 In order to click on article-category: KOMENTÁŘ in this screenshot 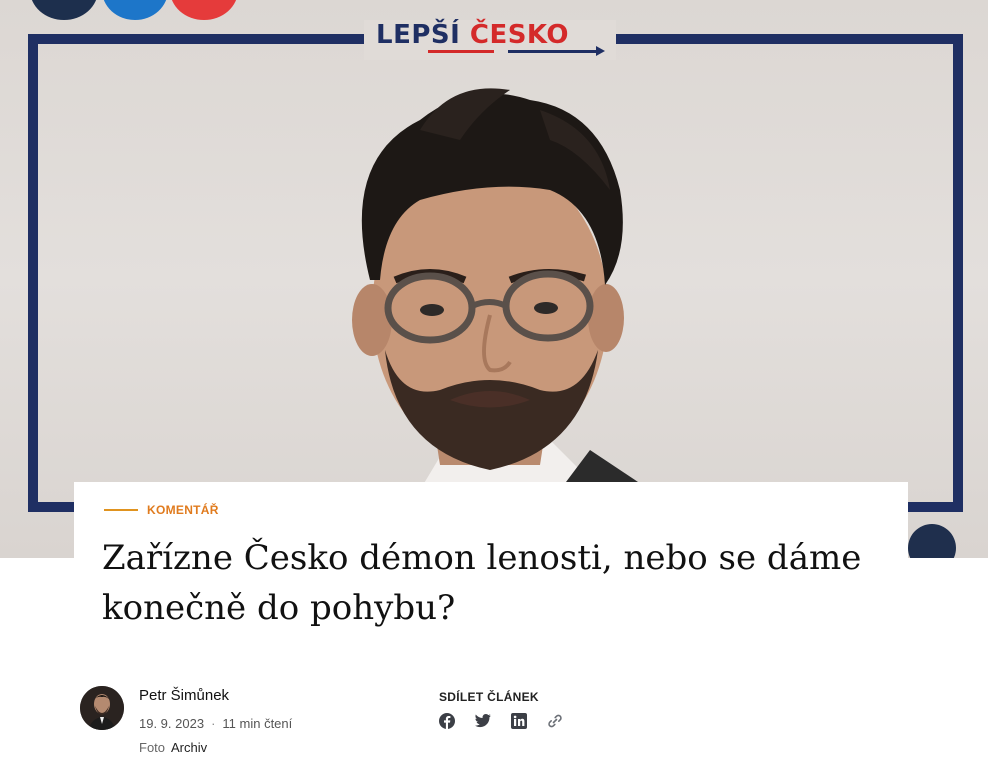, I will do `click(161, 510)`.